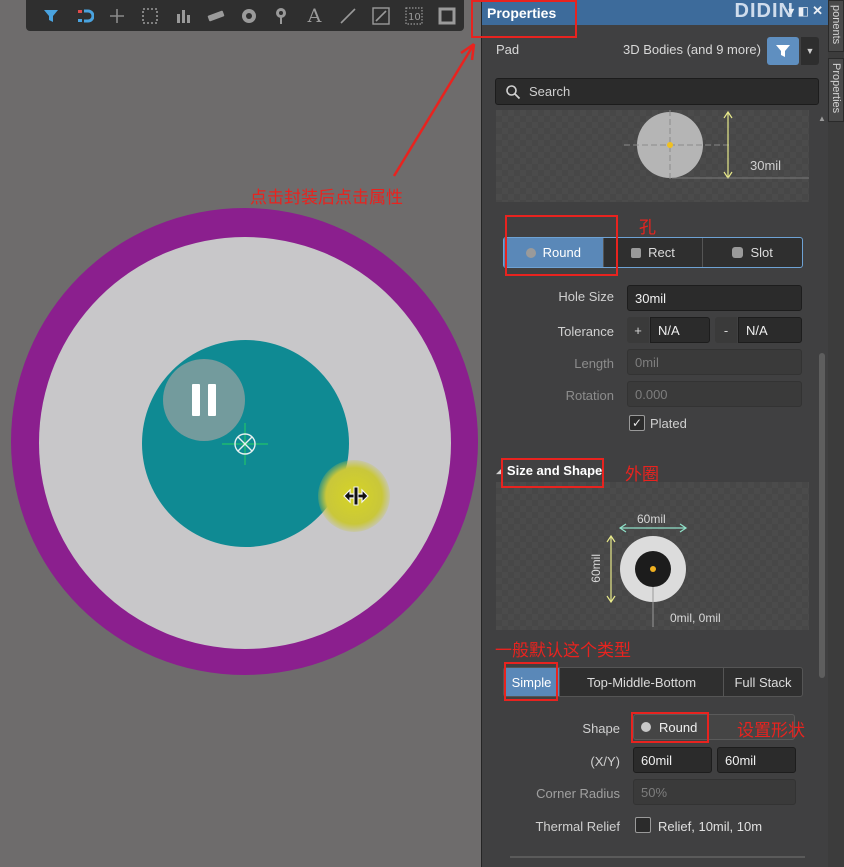 The height and width of the screenshot is (867, 844). What do you see at coordinates (563, 651) in the screenshot?
I see `annotation-default-type: 一般默认这个类型` at bounding box center [563, 651].